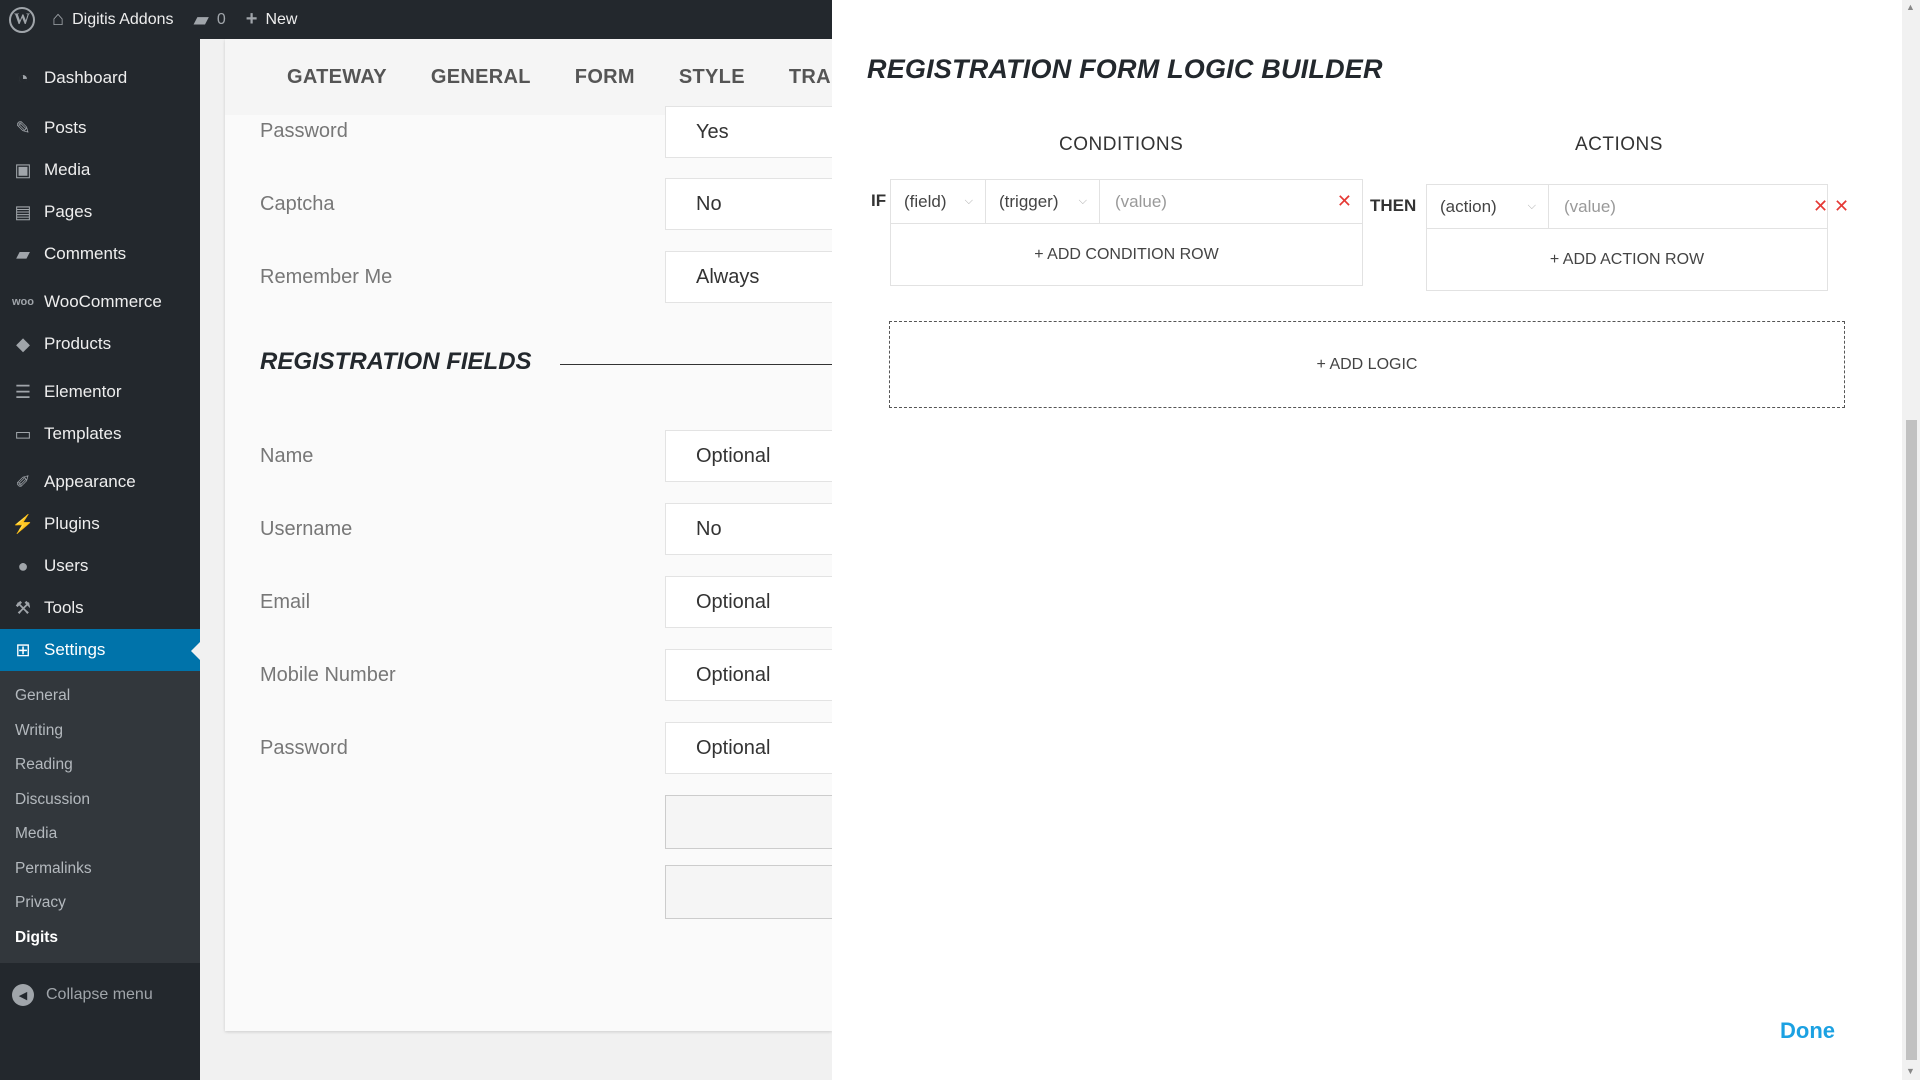  I want to click on then-label: THEN, so click(1393, 205).